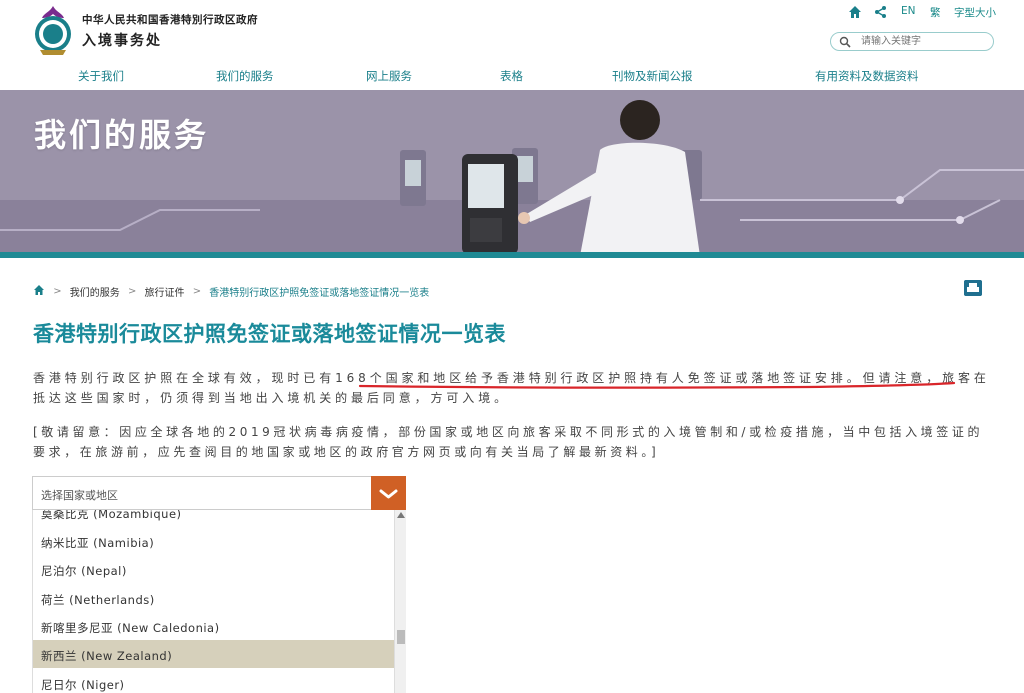  What do you see at coordinates (973, 288) in the screenshot?
I see `print-icon` at bounding box center [973, 288].